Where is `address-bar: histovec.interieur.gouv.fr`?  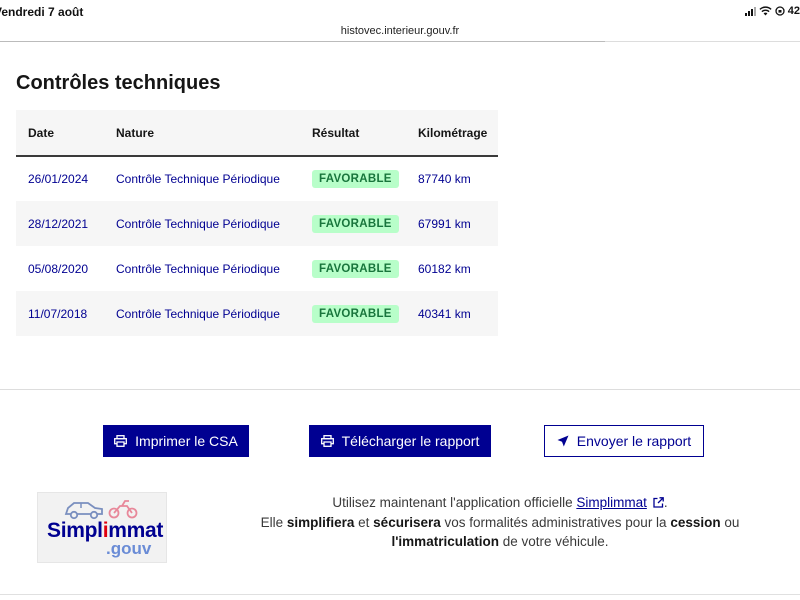
address-bar: histovec.interieur.gouv.fr is located at coordinates (400, 32).